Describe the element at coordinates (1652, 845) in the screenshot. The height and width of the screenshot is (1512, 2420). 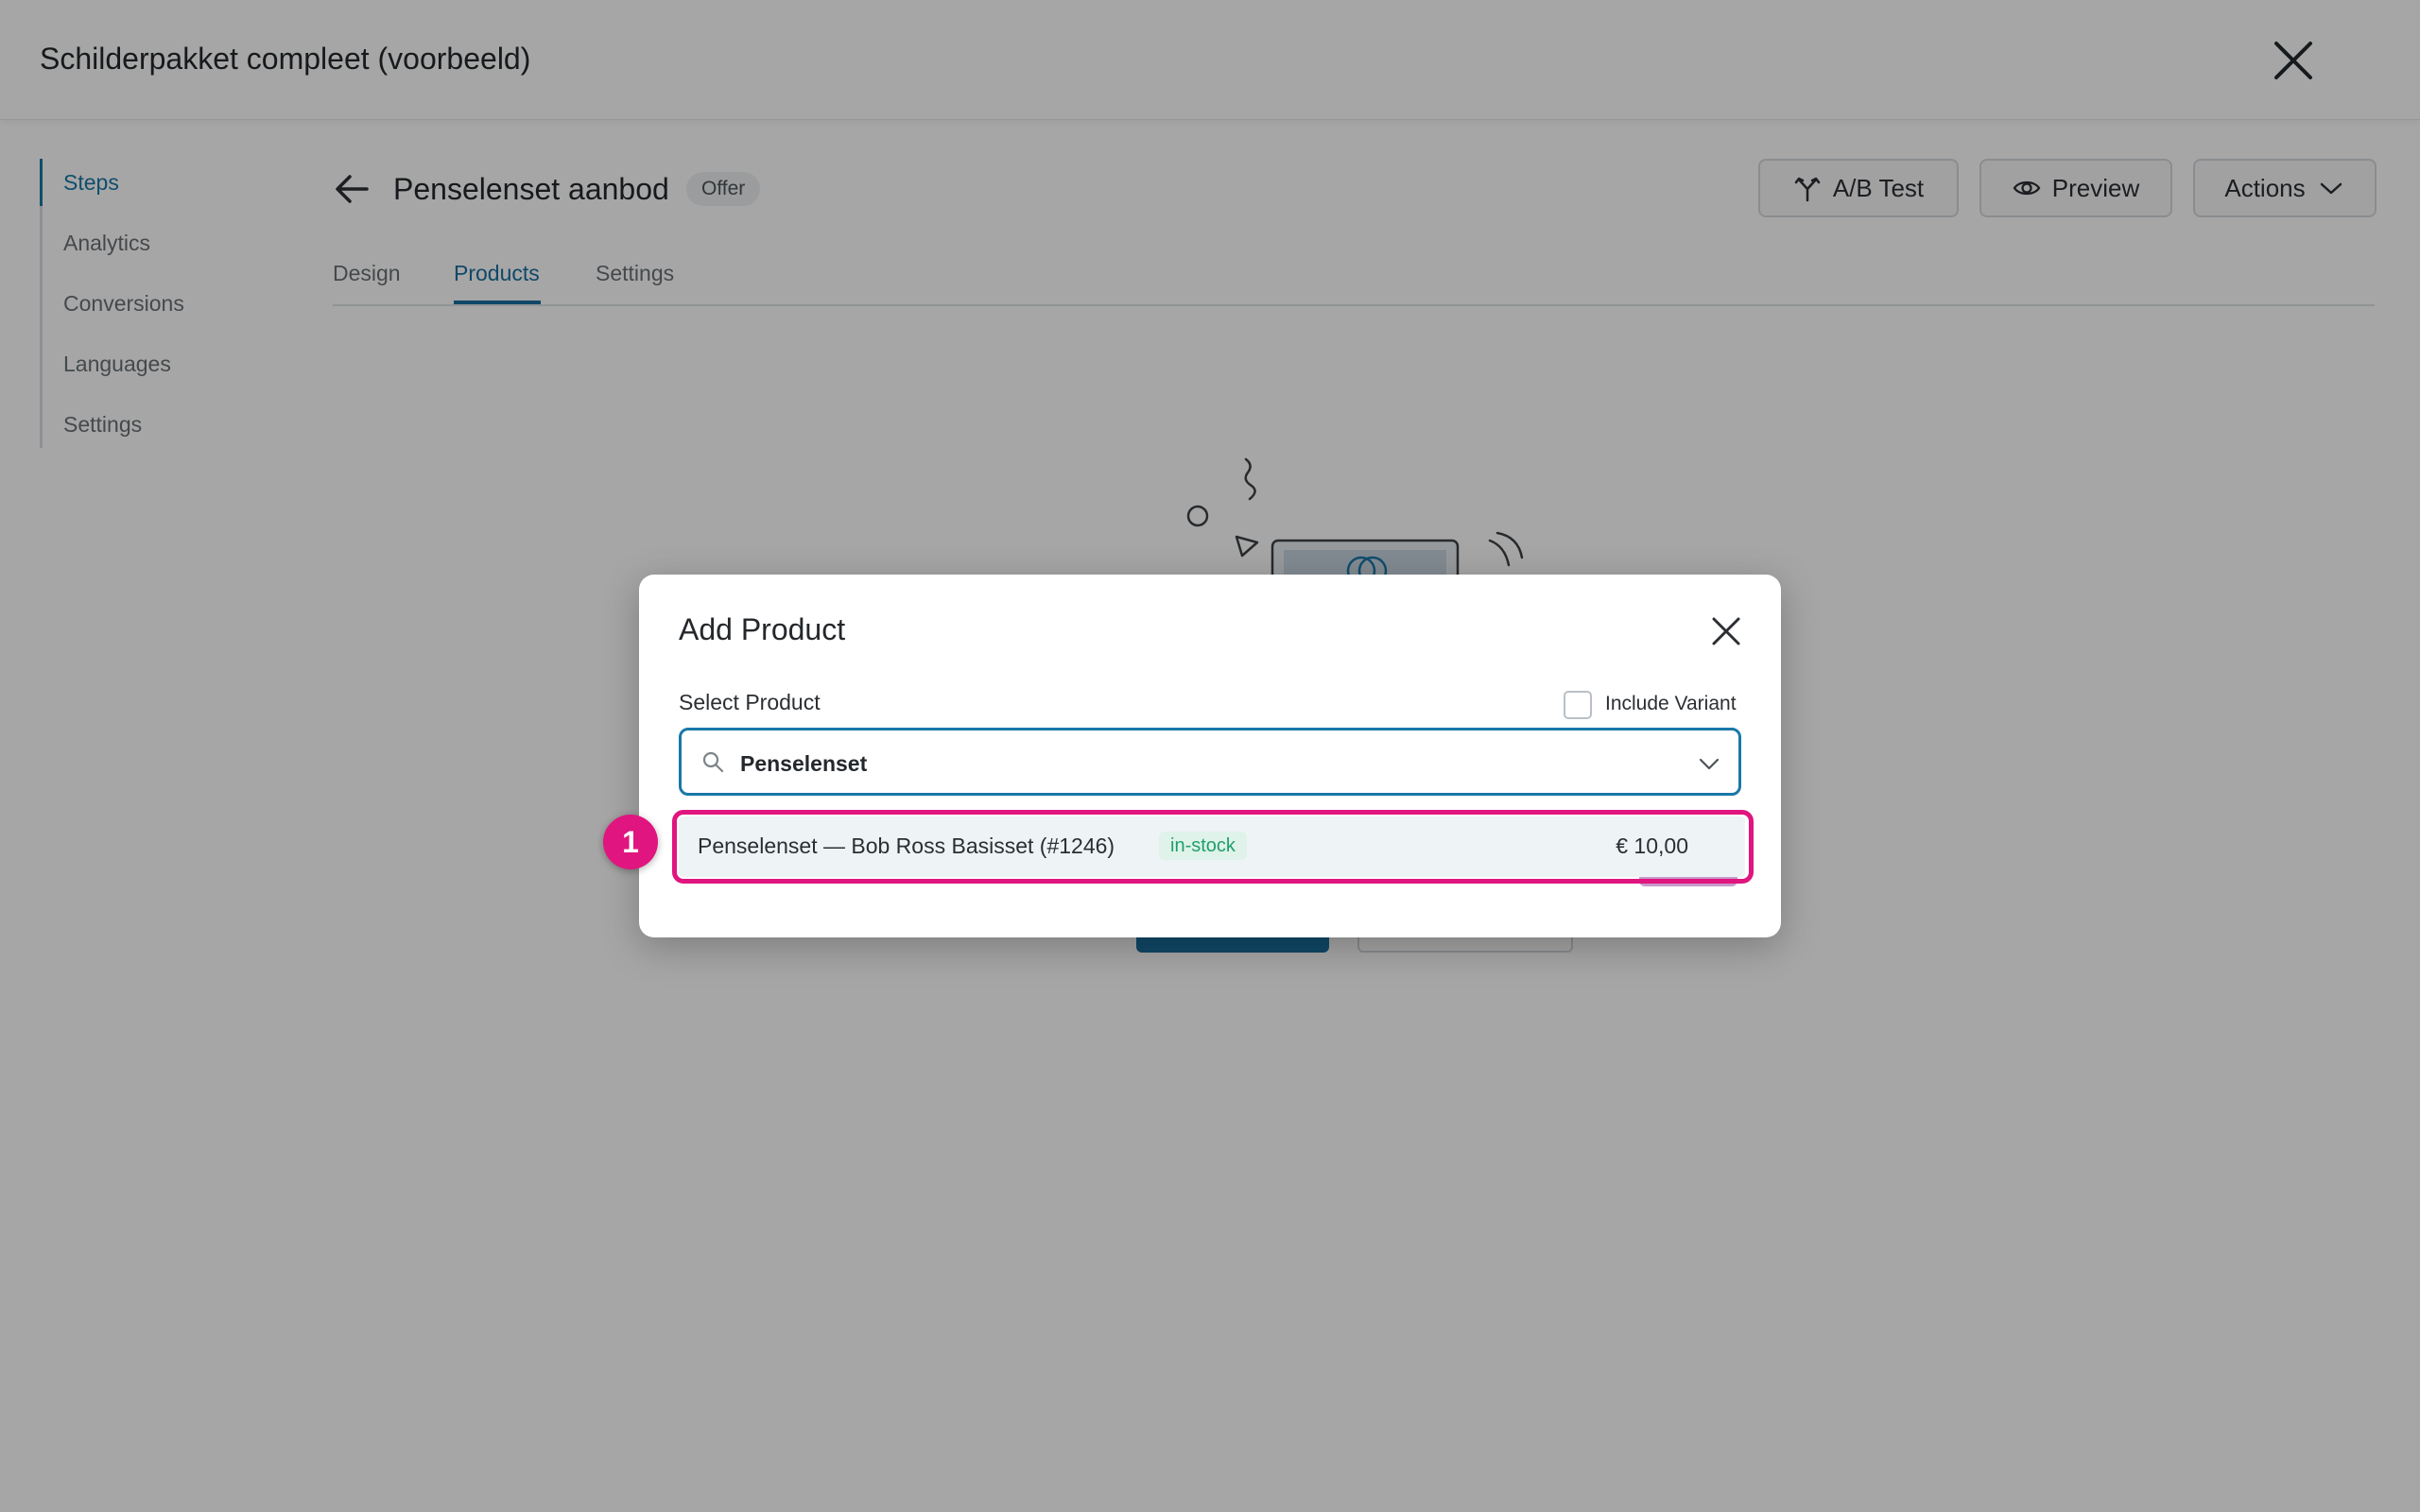
I see `product-option-price: € 10,00` at that location.